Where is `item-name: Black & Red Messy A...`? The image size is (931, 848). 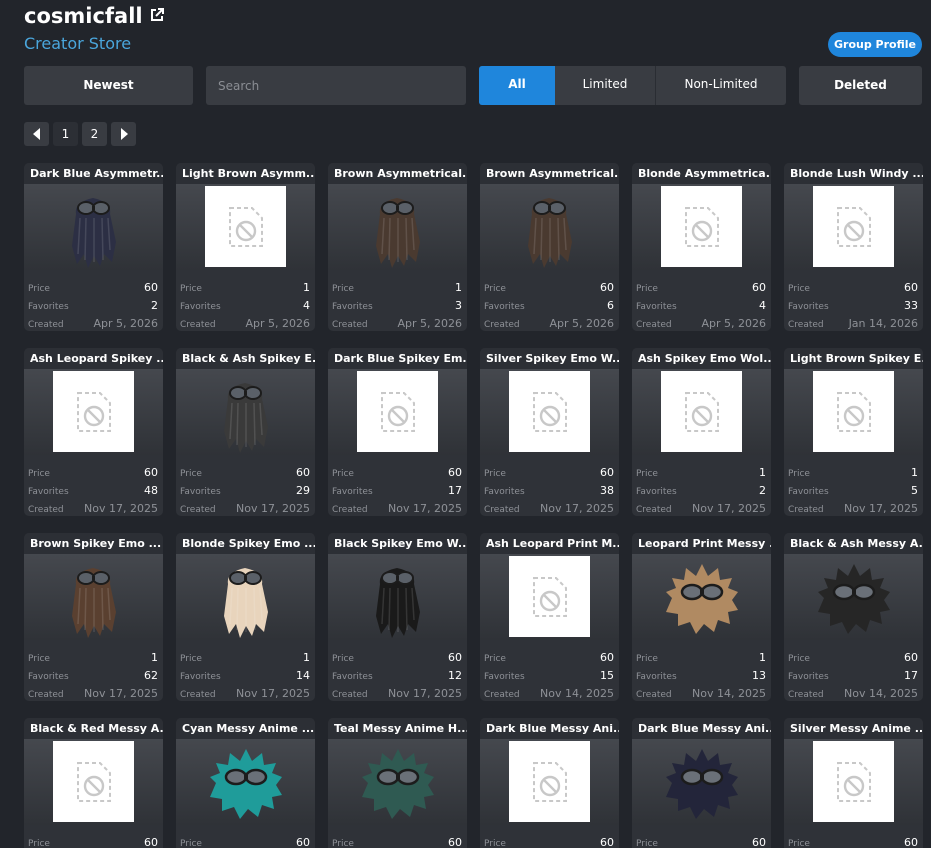 item-name: Black & Red Messy A... is located at coordinates (93, 728).